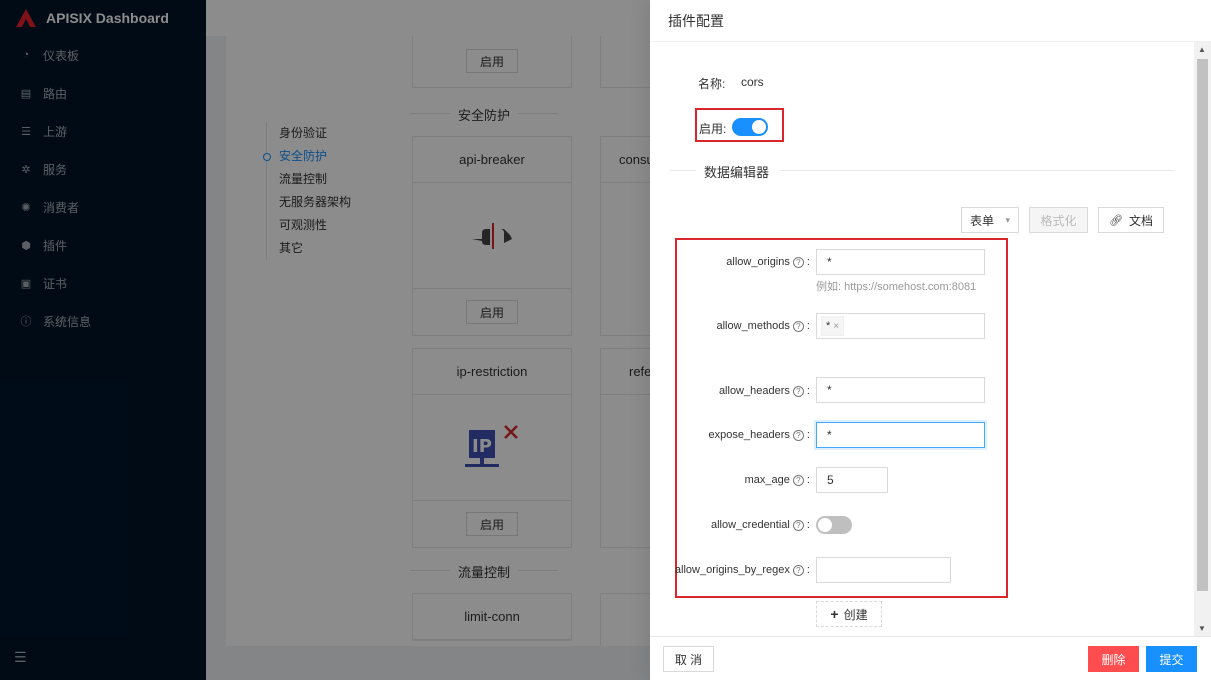  What do you see at coordinates (713, 129) in the screenshot?
I see `enable-label: 启用:` at bounding box center [713, 129].